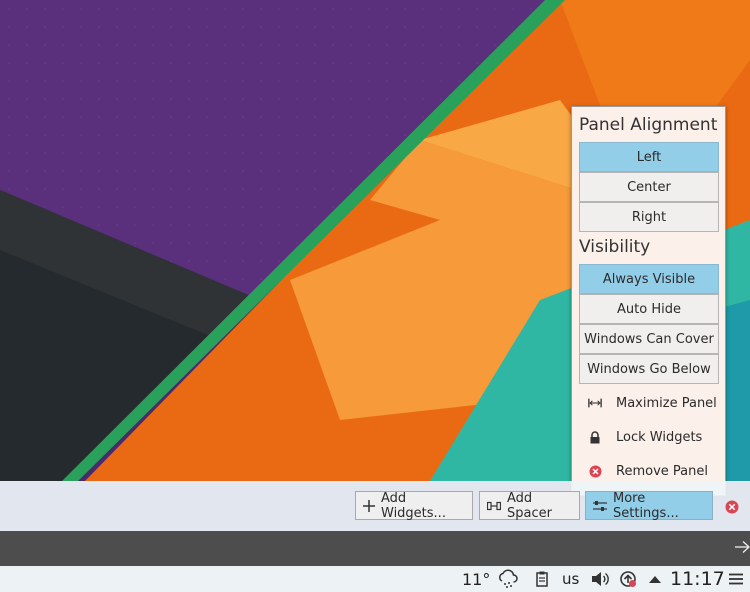  Describe the element at coordinates (649, 309) in the screenshot. I see `auto-hide-button: Auto Hide` at that location.